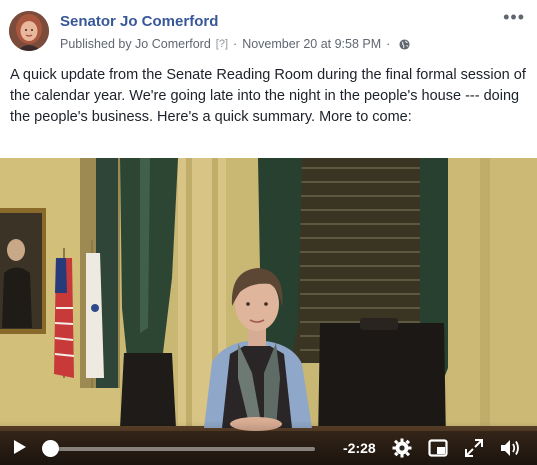 Image resolution: width=537 pixels, height=465 pixels. What do you see at coordinates (20, 447) in the screenshot?
I see `play-icon` at bounding box center [20, 447].